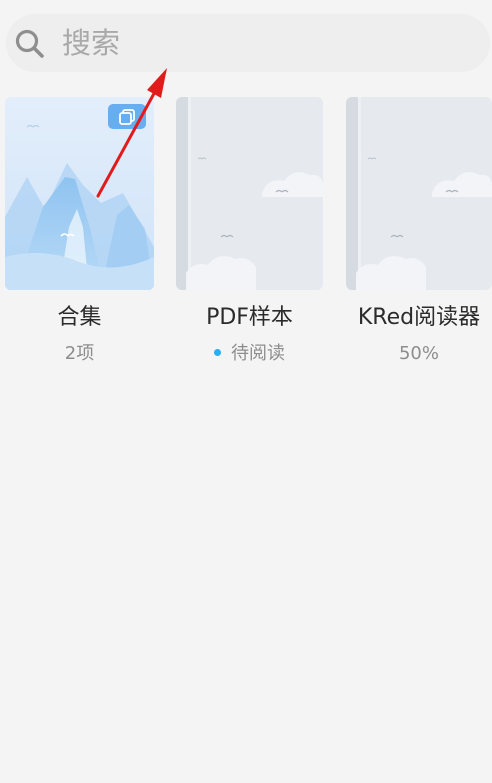 This screenshot has height=783, width=492. Describe the element at coordinates (29, 43) in the screenshot. I see `search-icon` at that location.